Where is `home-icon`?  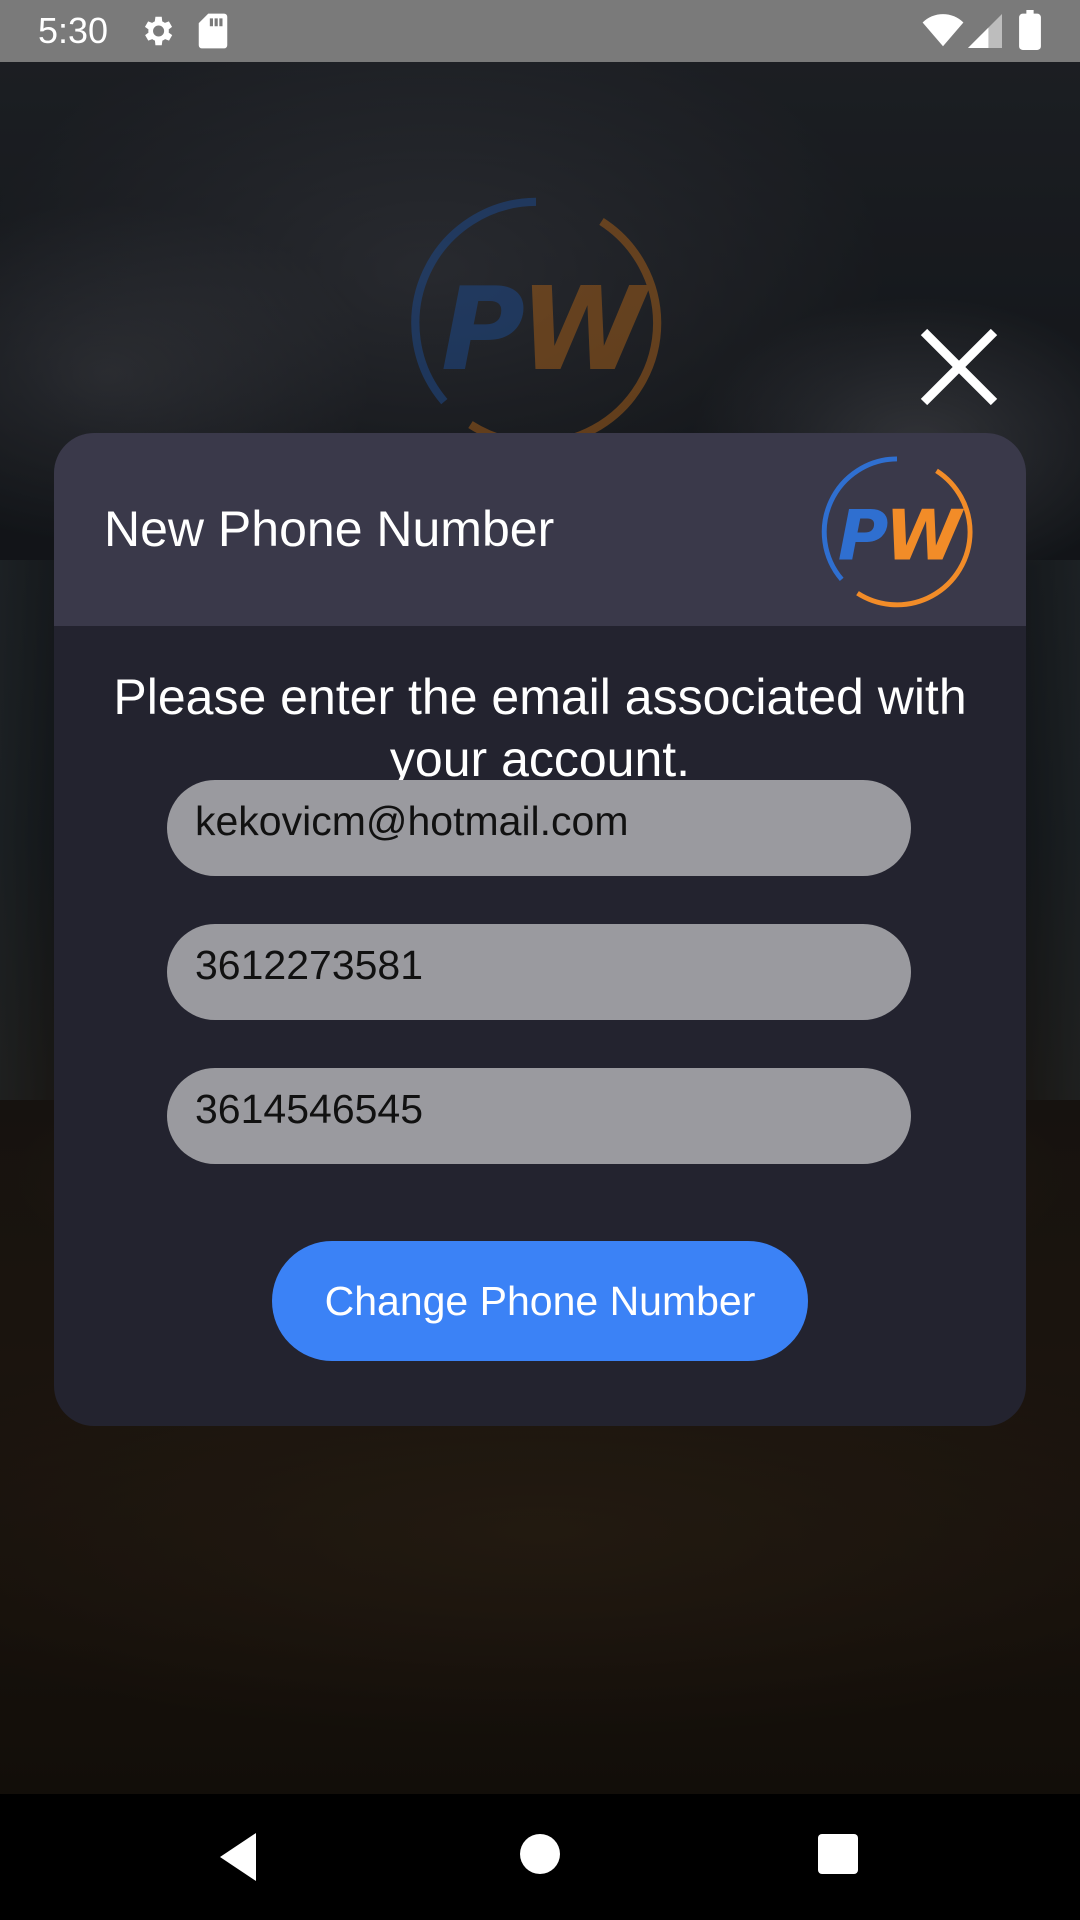 home-icon is located at coordinates (540, 1854).